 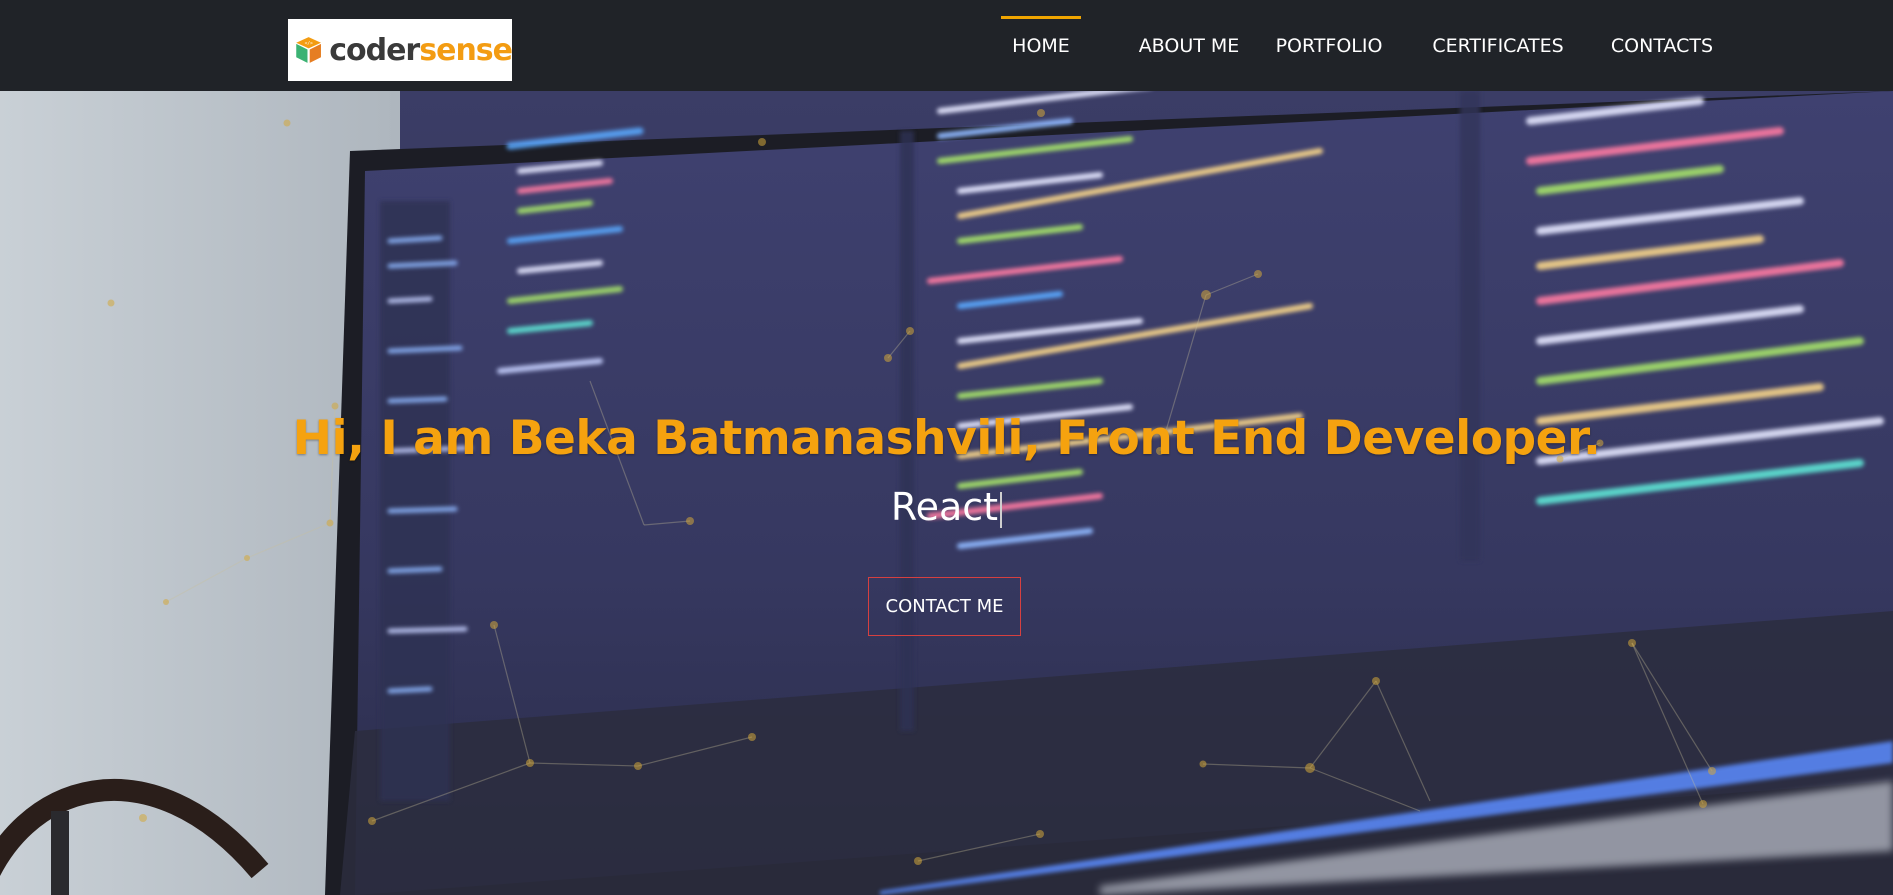 I want to click on typing-cursor, so click(x=1001, y=509).